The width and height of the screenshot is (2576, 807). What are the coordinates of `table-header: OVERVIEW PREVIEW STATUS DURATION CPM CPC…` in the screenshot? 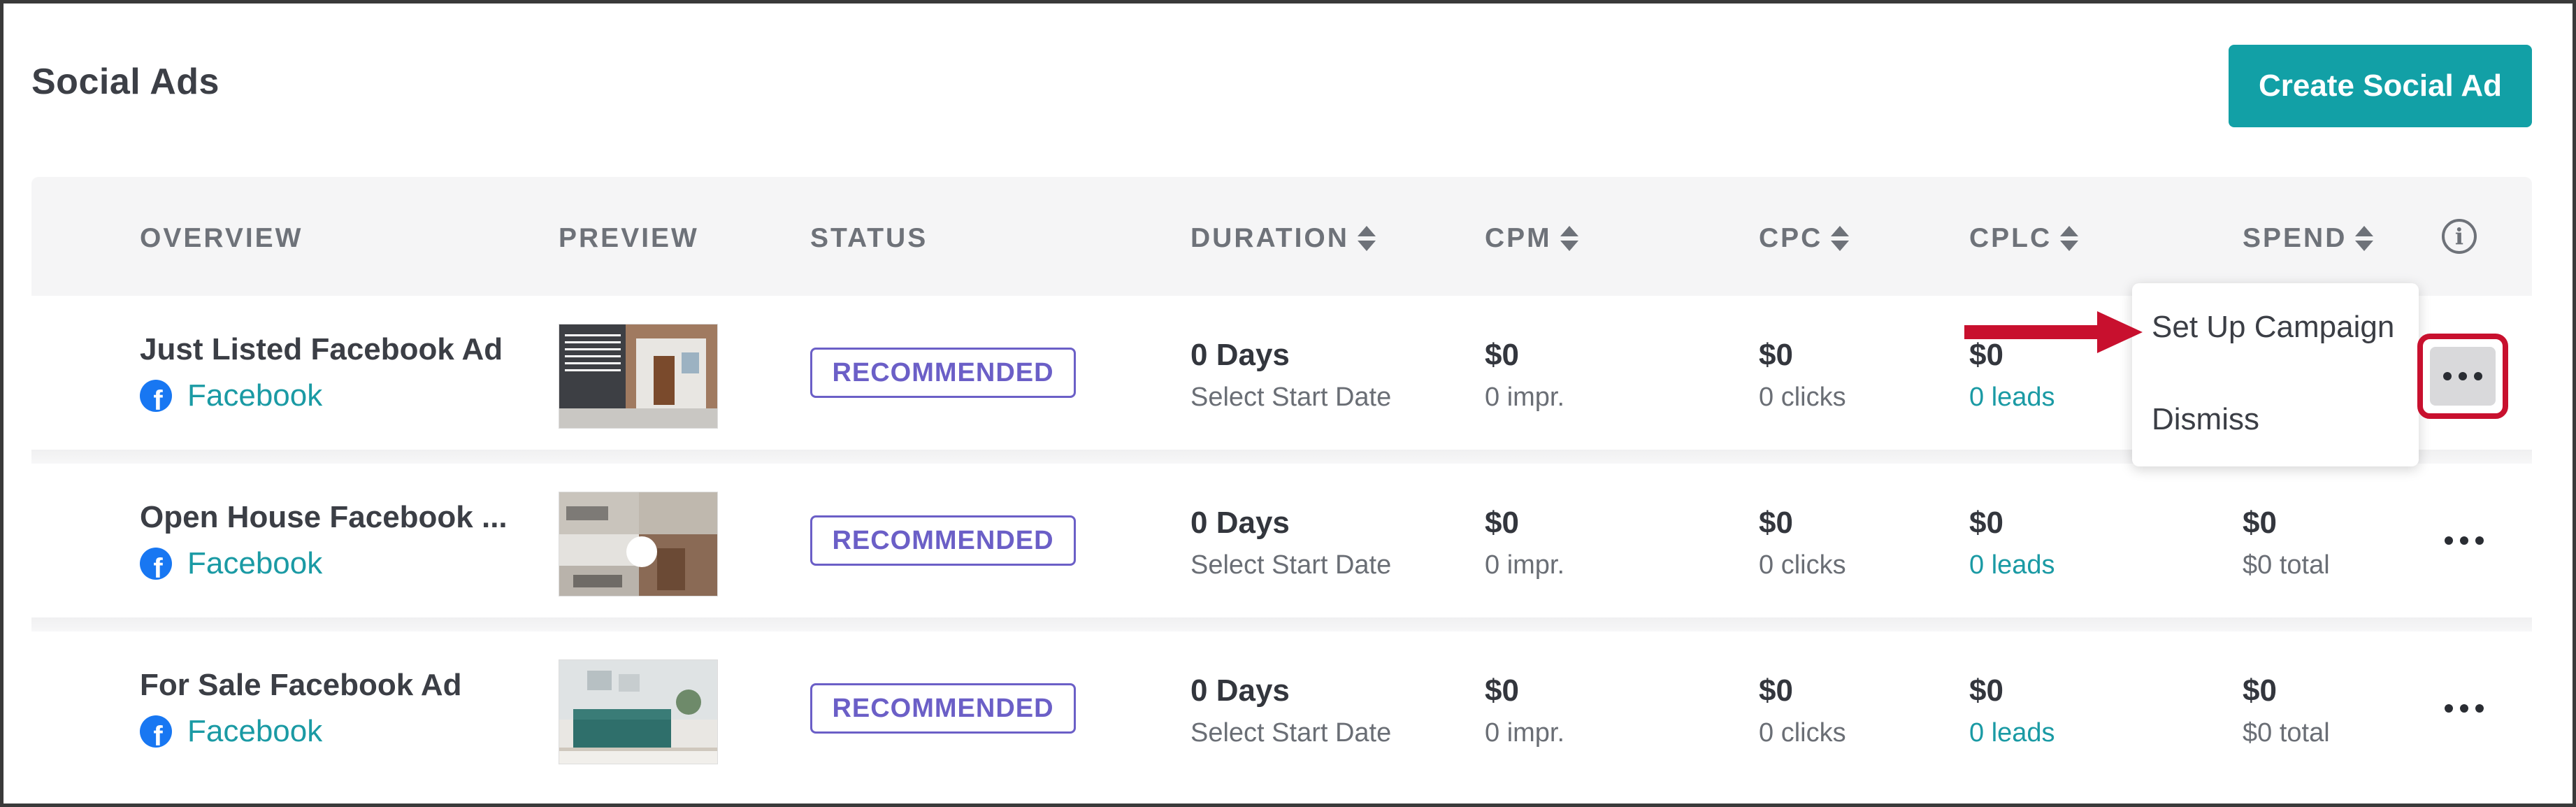 It's located at (1281, 236).